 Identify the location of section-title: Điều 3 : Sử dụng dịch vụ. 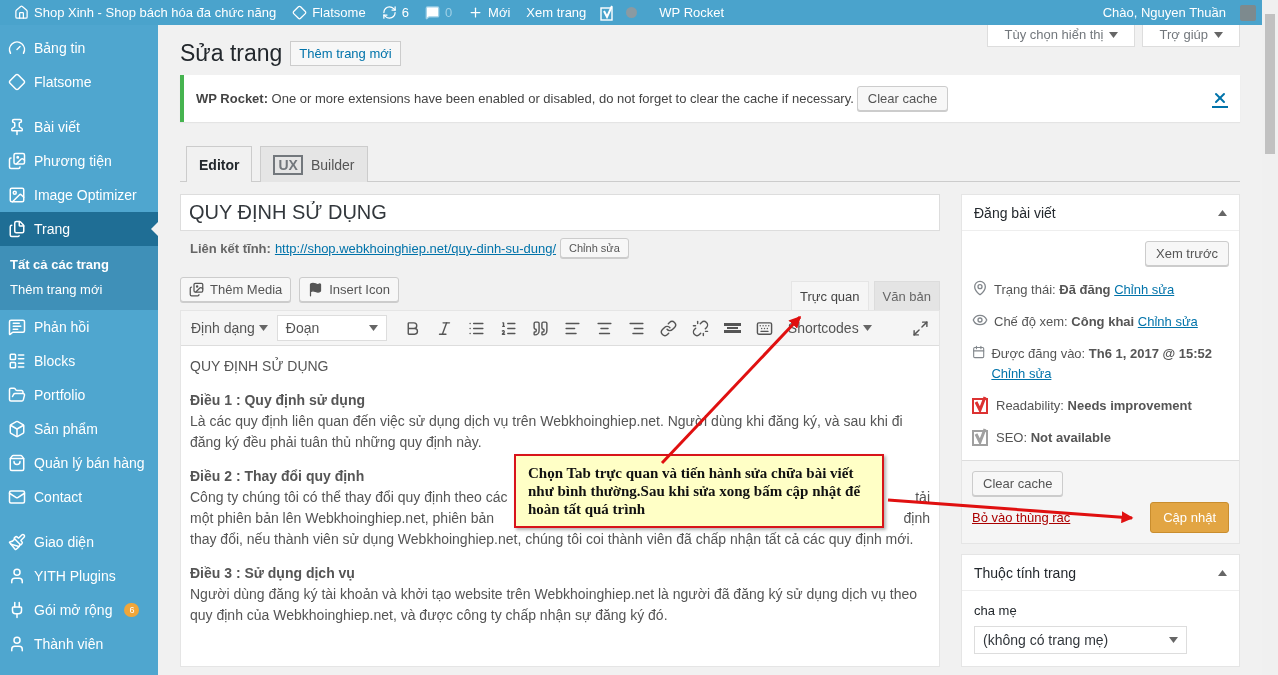
(272, 573).